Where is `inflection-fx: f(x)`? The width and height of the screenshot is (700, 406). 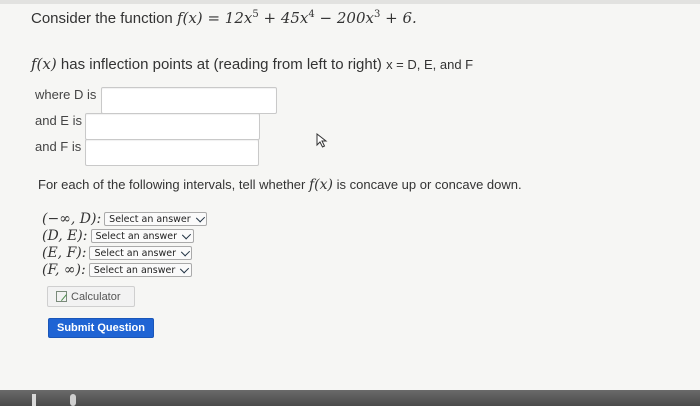
inflection-fx: f(x) is located at coordinates (44, 64).